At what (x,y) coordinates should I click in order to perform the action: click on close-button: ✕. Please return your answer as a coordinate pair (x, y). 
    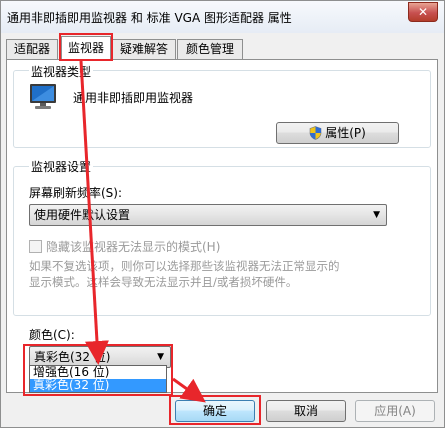
    Looking at the image, I should click on (423, 12).